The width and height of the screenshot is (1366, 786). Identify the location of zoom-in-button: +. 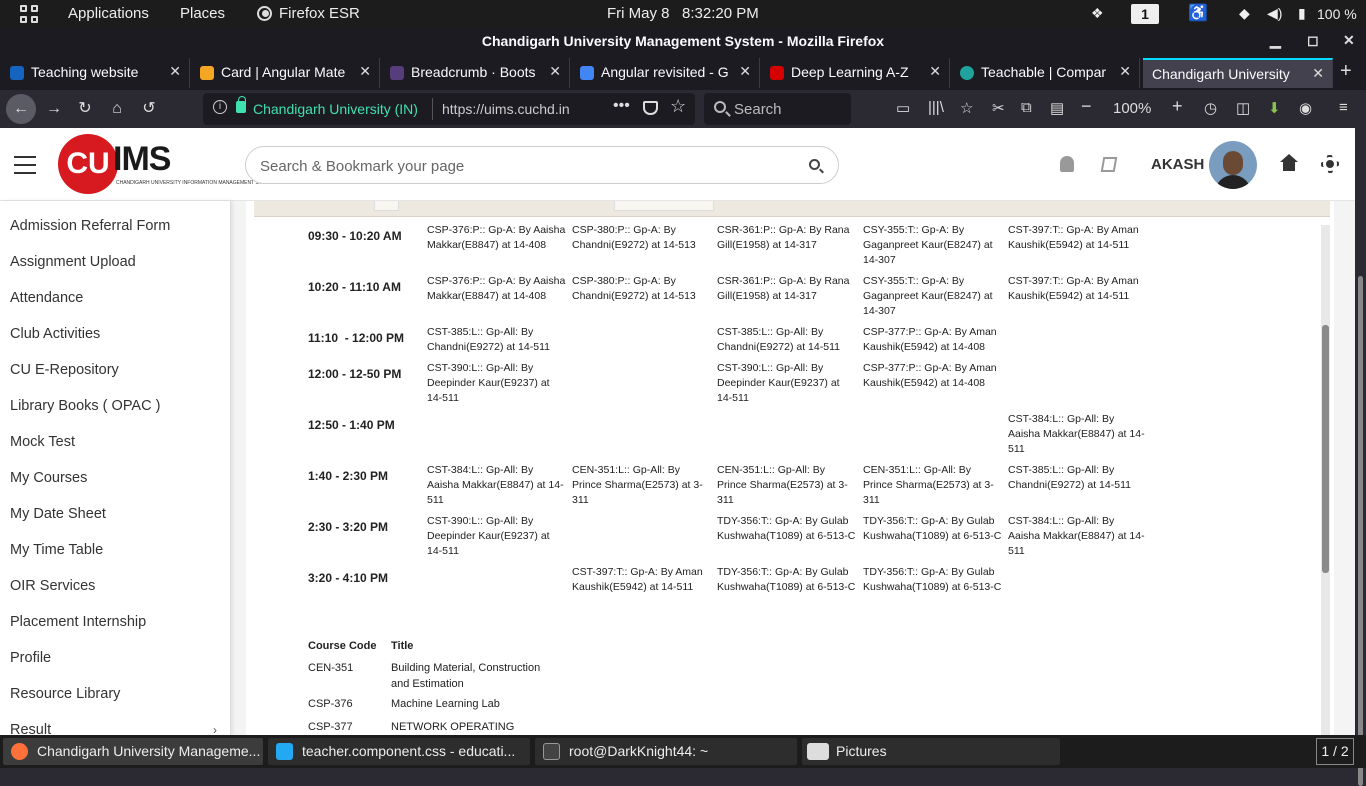
(1177, 106).